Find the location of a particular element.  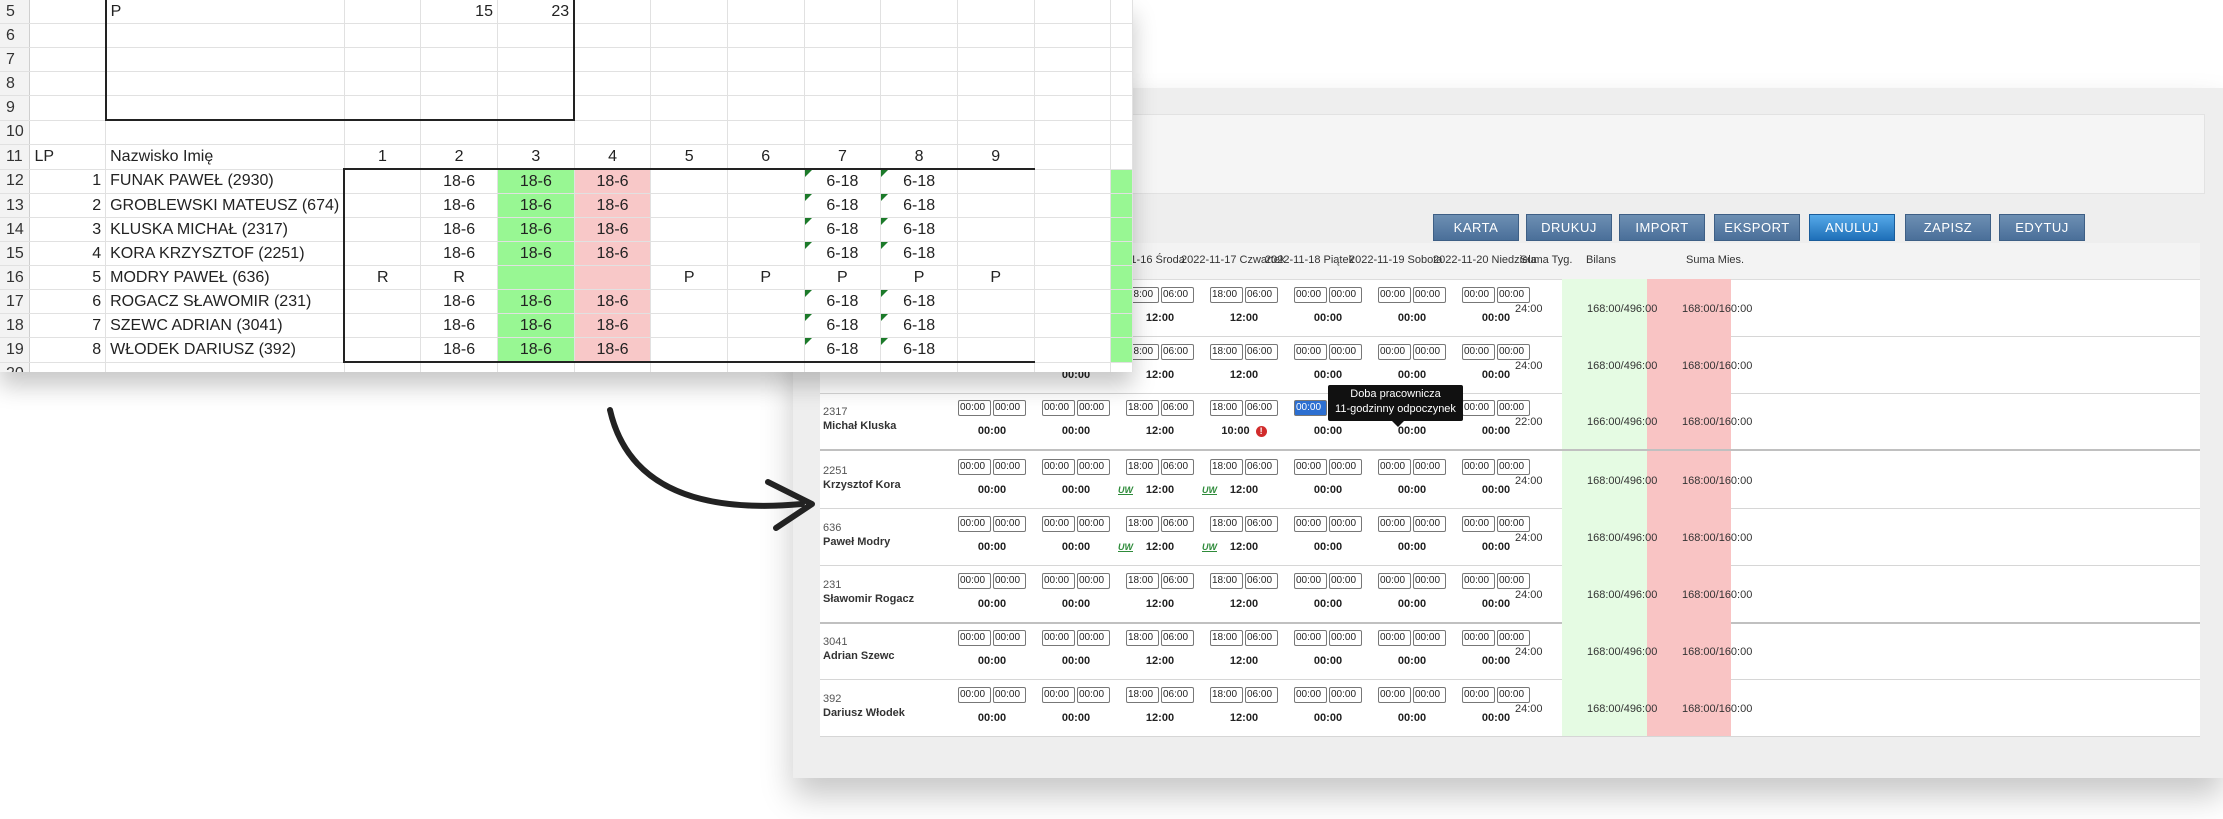

zapisz-button: ZAPISZ is located at coordinates (1948, 227).